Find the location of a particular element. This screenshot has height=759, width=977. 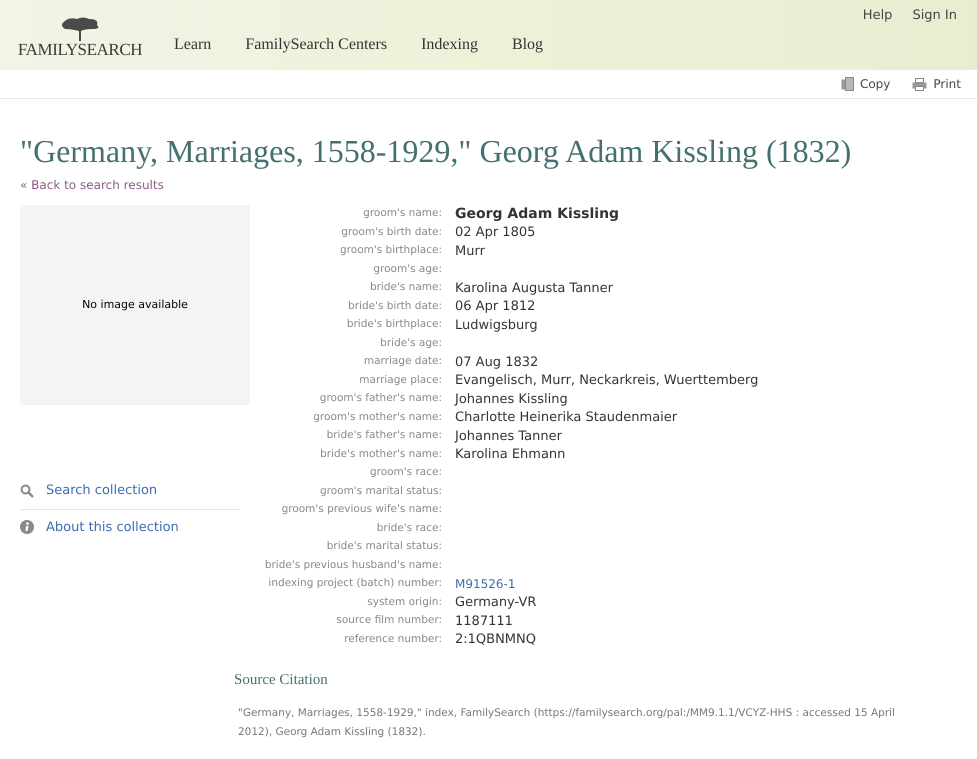

field-label: system origin: is located at coordinates (404, 602).